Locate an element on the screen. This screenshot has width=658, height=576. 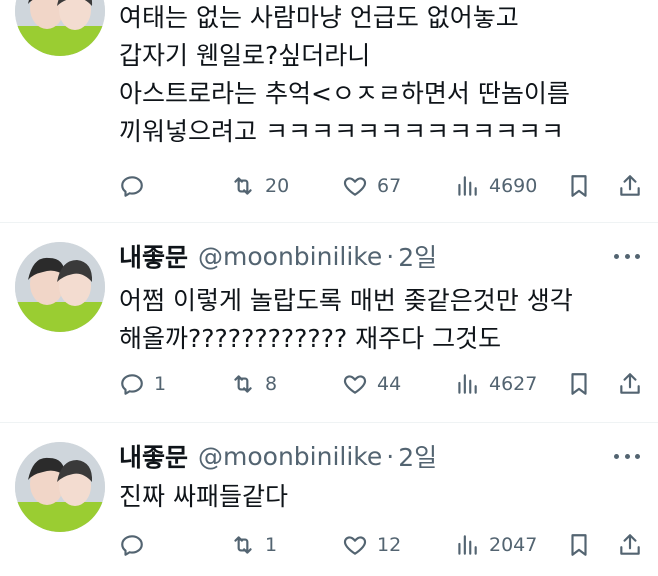
views-count: 2047 is located at coordinates (513, 545).